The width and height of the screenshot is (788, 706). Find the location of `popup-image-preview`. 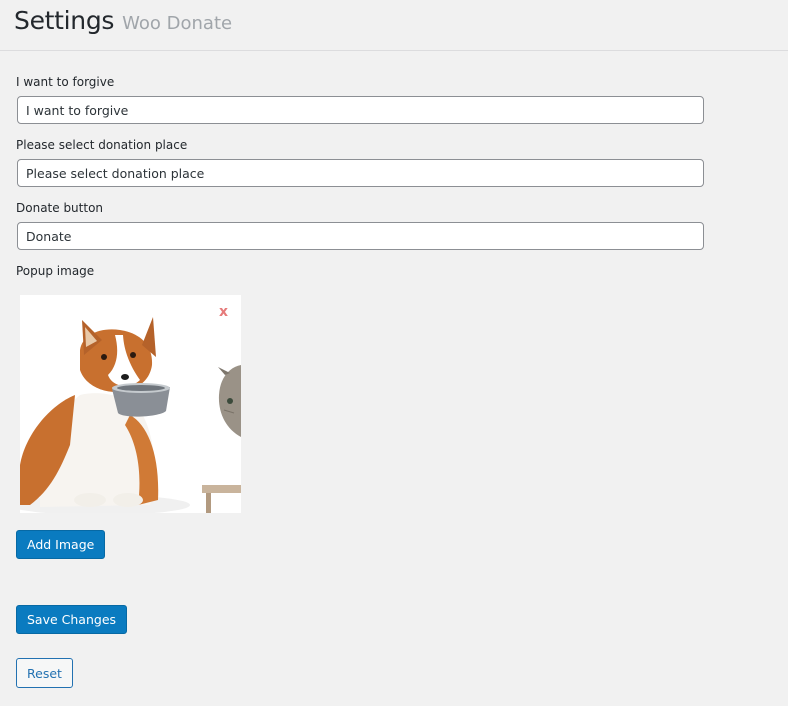

popup-image-preview is located at coordinates (130, 404).